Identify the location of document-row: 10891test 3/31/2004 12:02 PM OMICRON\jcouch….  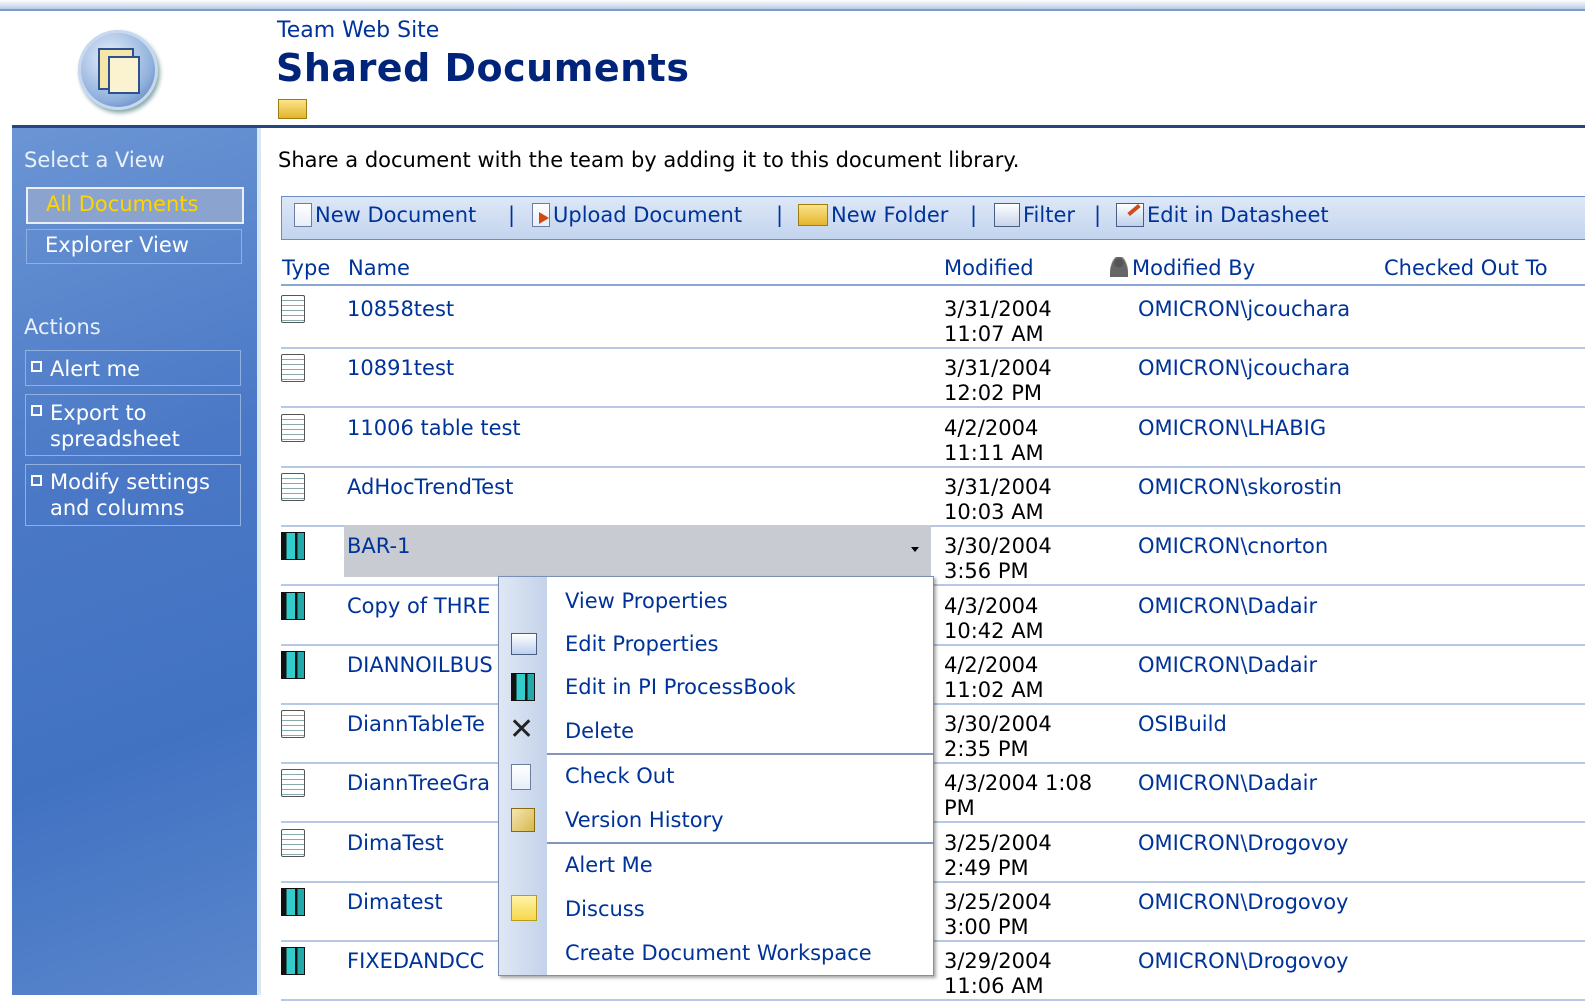
(933, 378).